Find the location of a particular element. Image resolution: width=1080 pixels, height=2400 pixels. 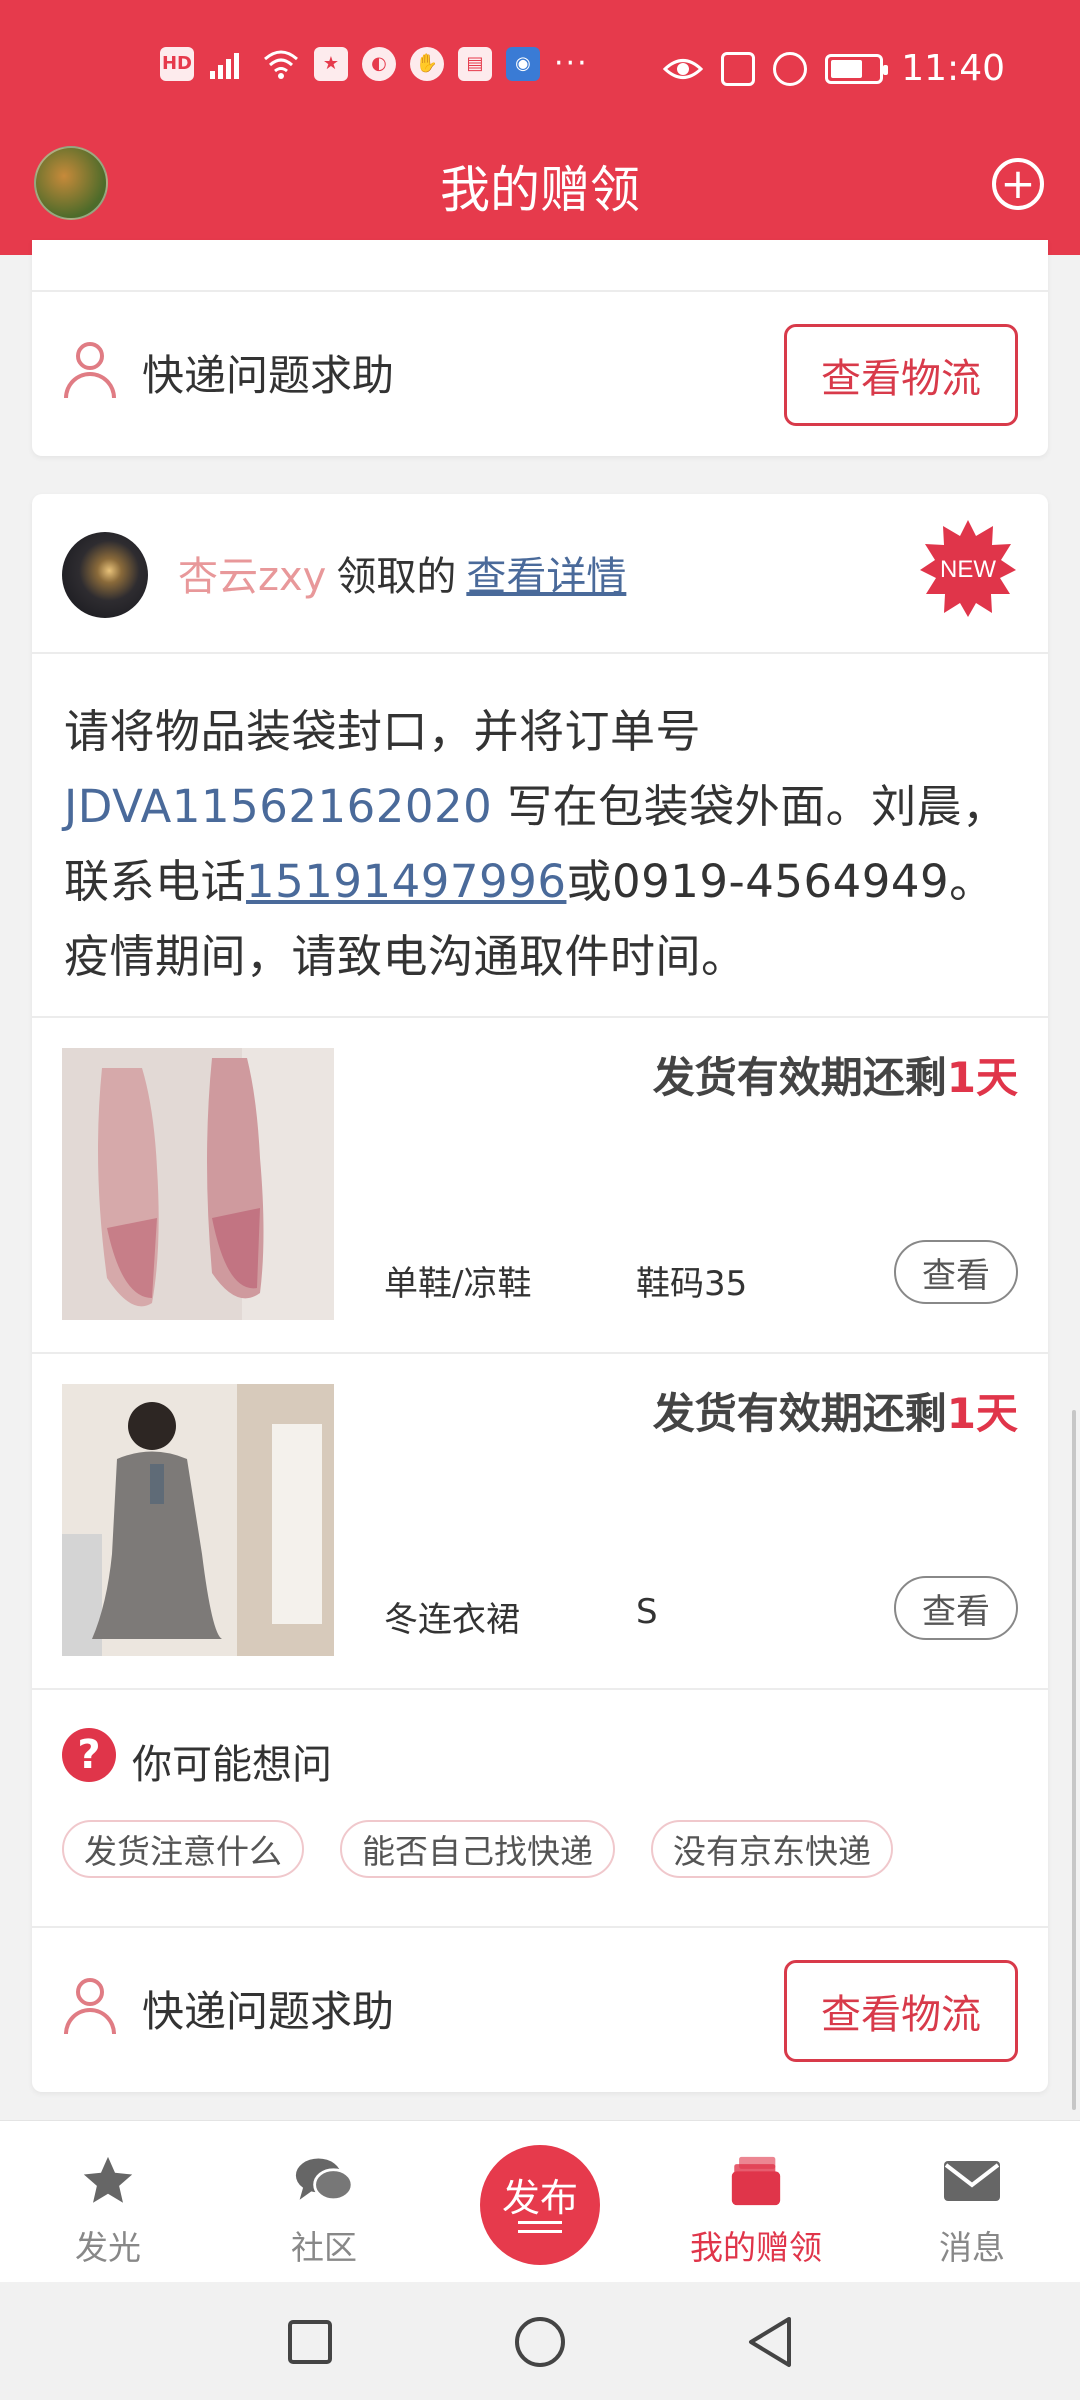

nav-label: 我的赠领 is located at coordinates (756, 2247).